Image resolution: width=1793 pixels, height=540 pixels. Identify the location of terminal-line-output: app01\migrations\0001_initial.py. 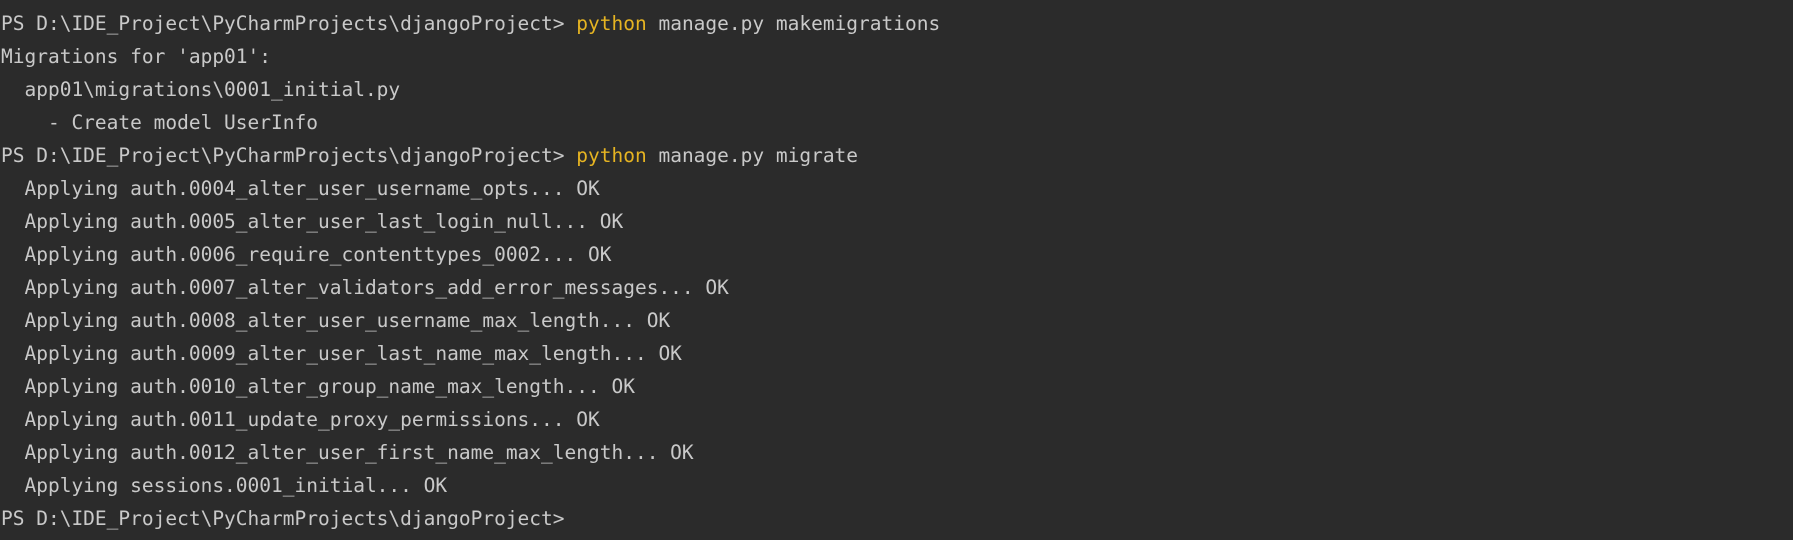
(201, 89).